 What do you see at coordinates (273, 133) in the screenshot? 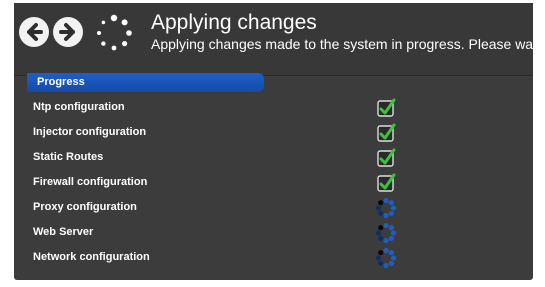
I see `task-row: Injector configuration` at bounding box center [273, 133].